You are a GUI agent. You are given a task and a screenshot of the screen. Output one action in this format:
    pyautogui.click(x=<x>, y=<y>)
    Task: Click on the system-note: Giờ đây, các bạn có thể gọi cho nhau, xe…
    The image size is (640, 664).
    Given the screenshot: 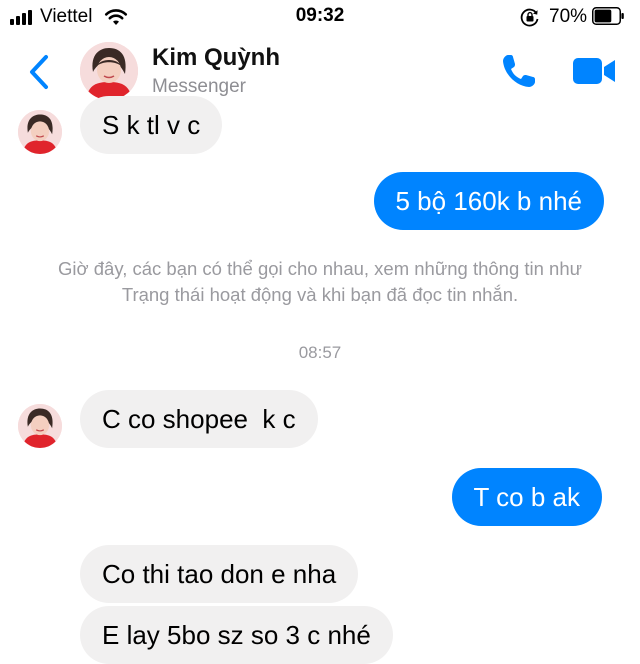 What is the action you would take?
    pyautogui.click(x=320, y=281)
    